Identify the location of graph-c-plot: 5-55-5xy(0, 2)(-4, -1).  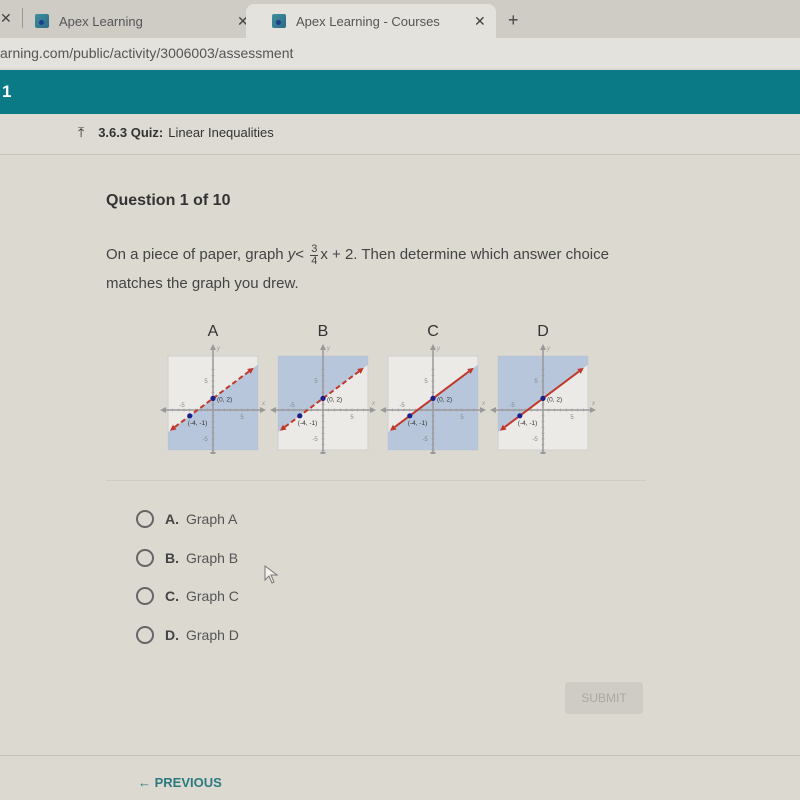
(433, 401).